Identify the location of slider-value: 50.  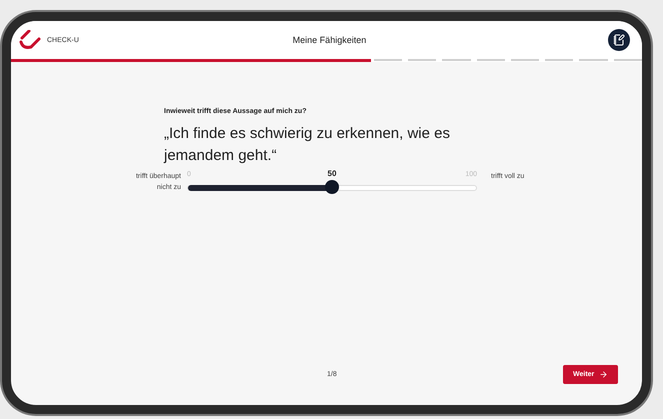
(332, 173).